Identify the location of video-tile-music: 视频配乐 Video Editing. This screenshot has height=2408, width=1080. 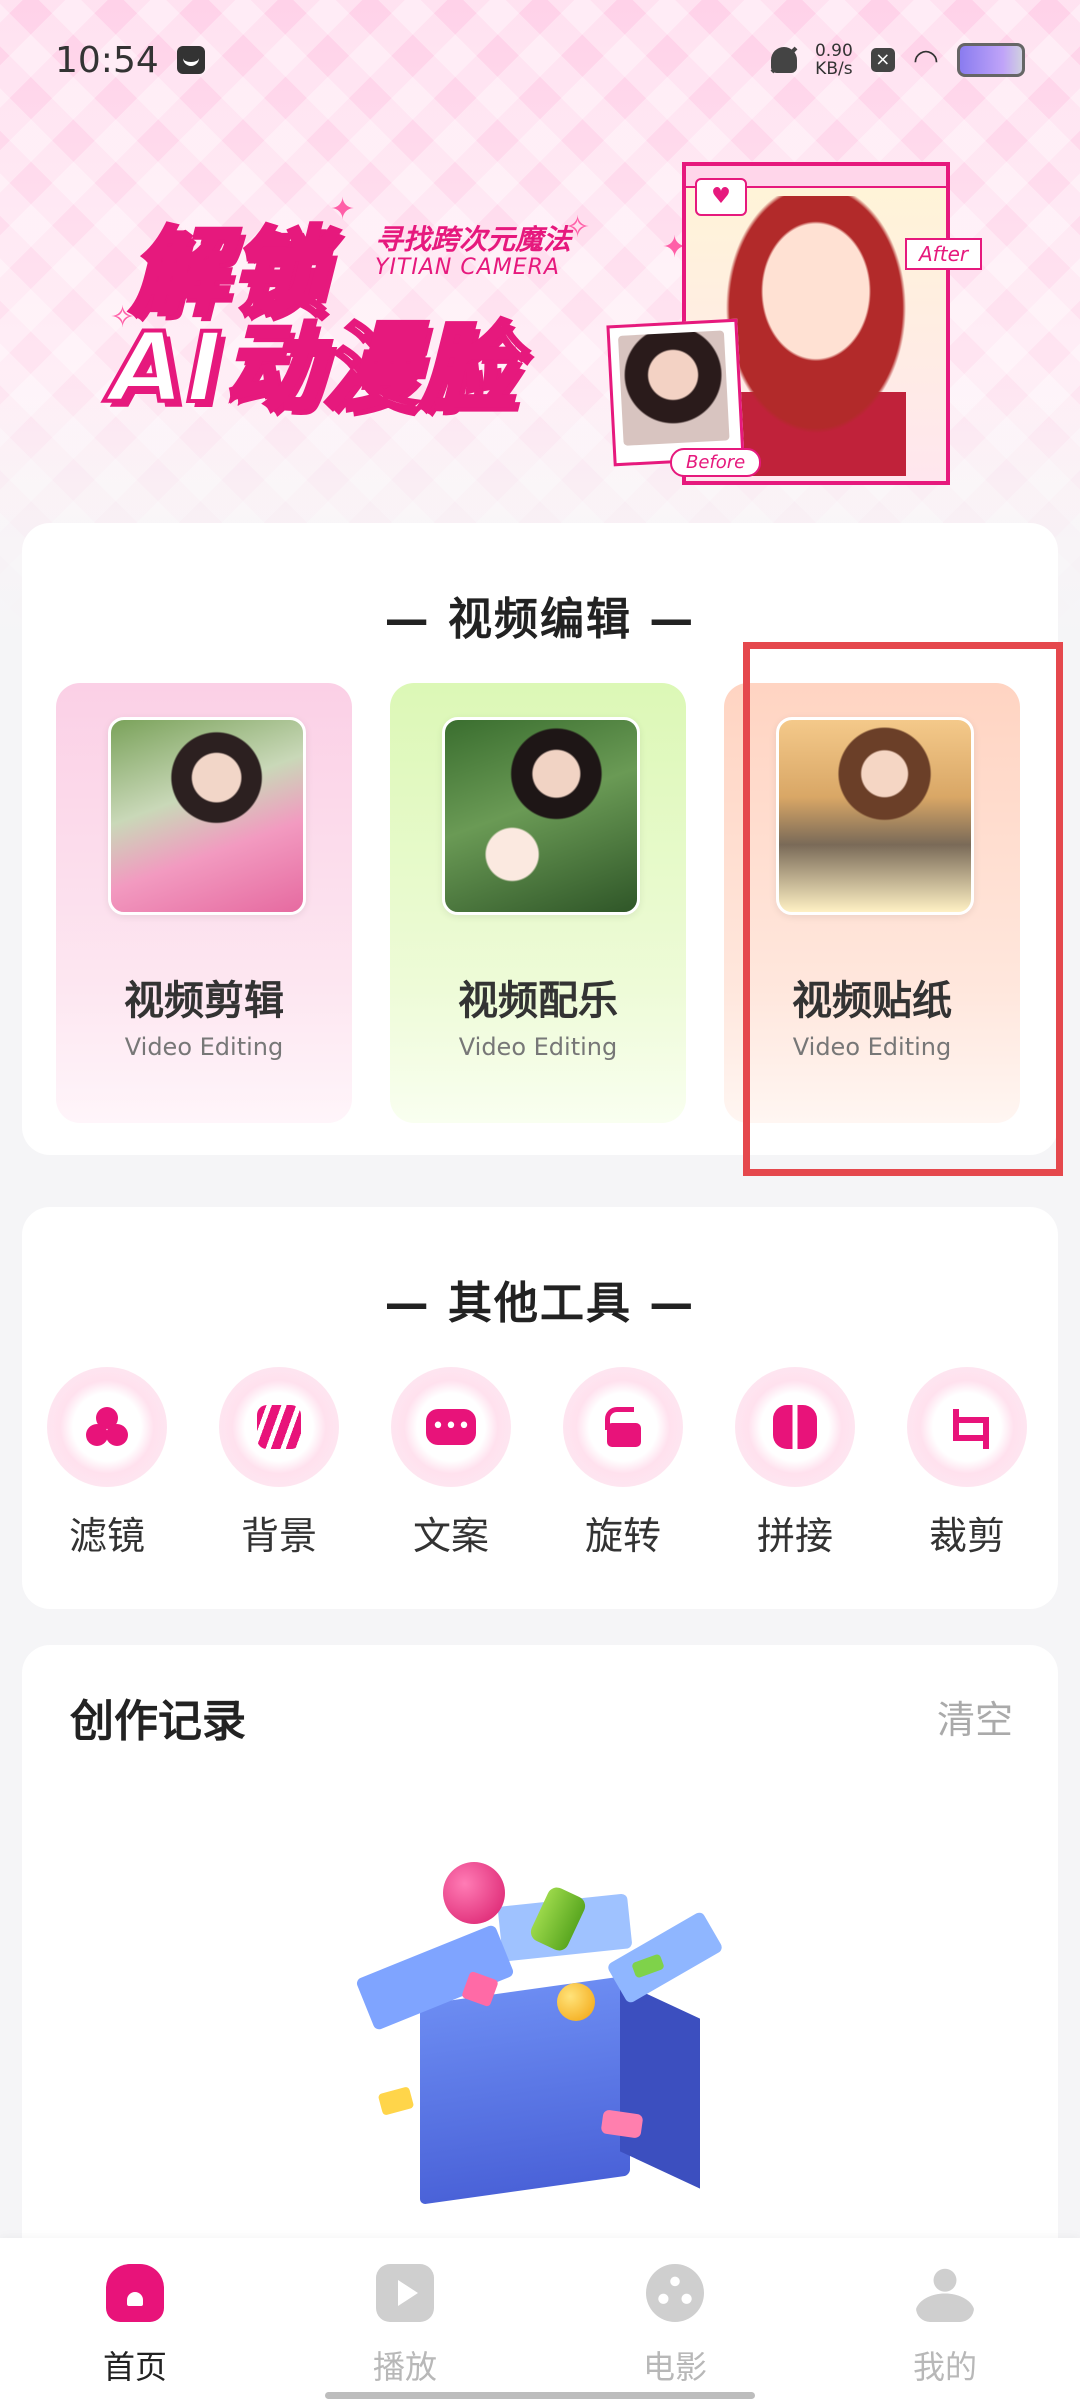
(538, 903).